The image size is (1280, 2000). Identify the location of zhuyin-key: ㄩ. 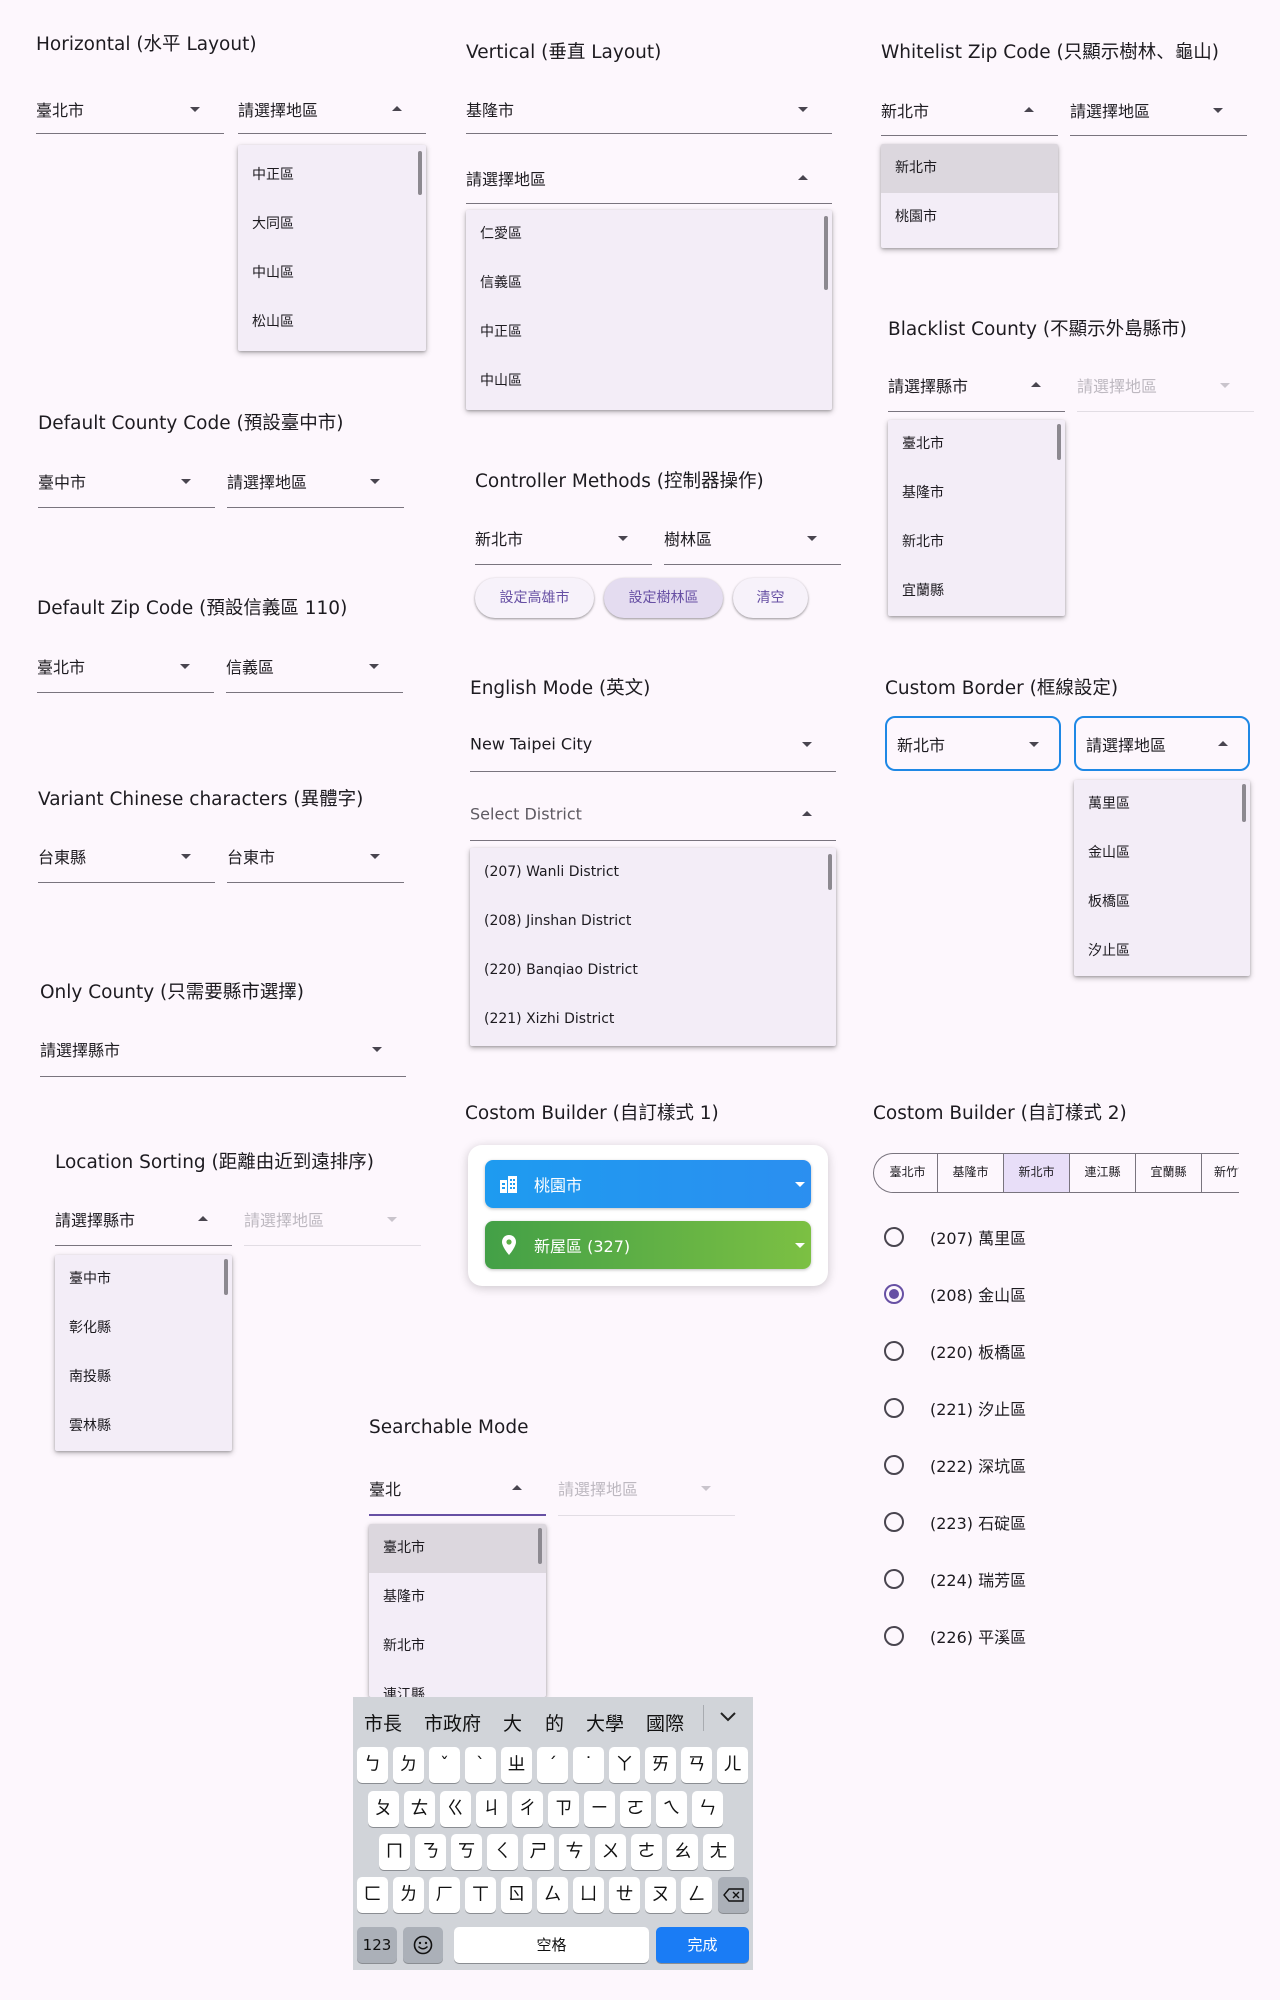
(588, 1895).